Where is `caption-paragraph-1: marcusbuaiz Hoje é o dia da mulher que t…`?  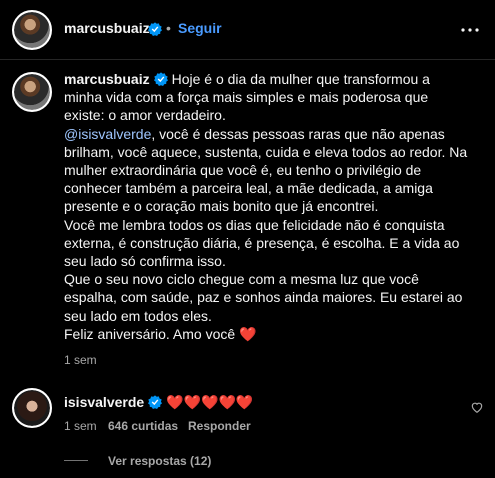
caption-paragraph-1: marcusbuaiz Hoje é o dia da mulher que t… is located at coordinates (266, 97).